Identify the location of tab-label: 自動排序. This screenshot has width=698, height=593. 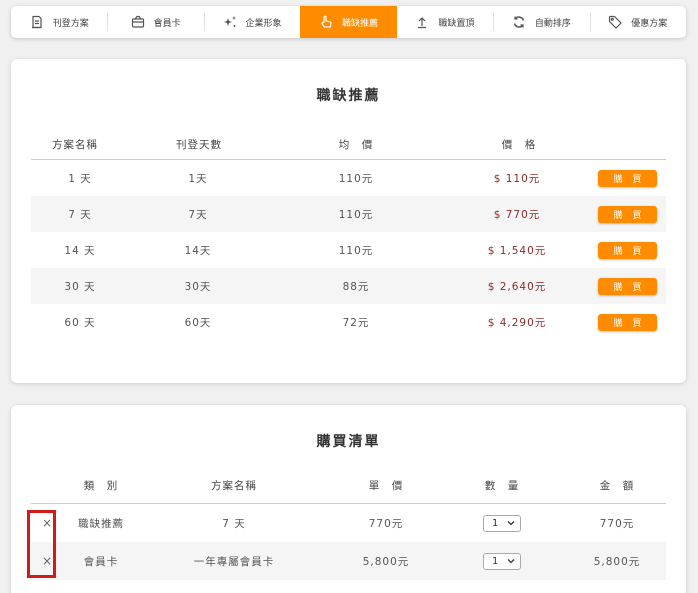
(552, 23).